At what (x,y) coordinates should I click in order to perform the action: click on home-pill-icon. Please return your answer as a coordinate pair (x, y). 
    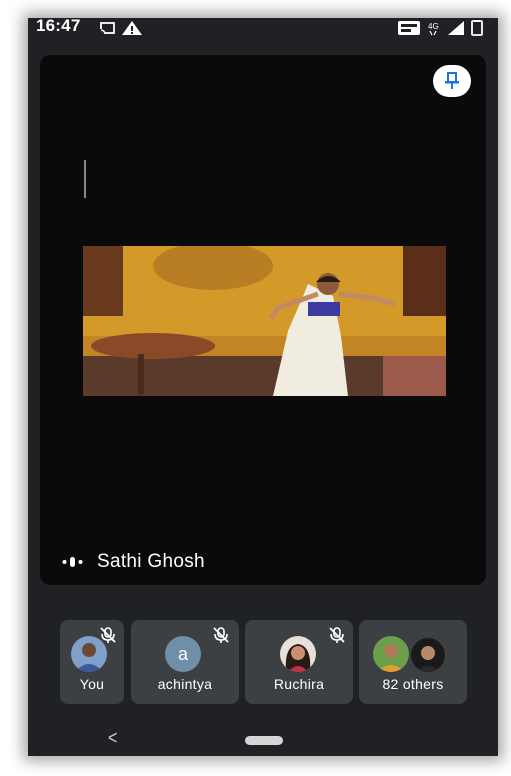
    Looking at the image, I should click on (264, 740).